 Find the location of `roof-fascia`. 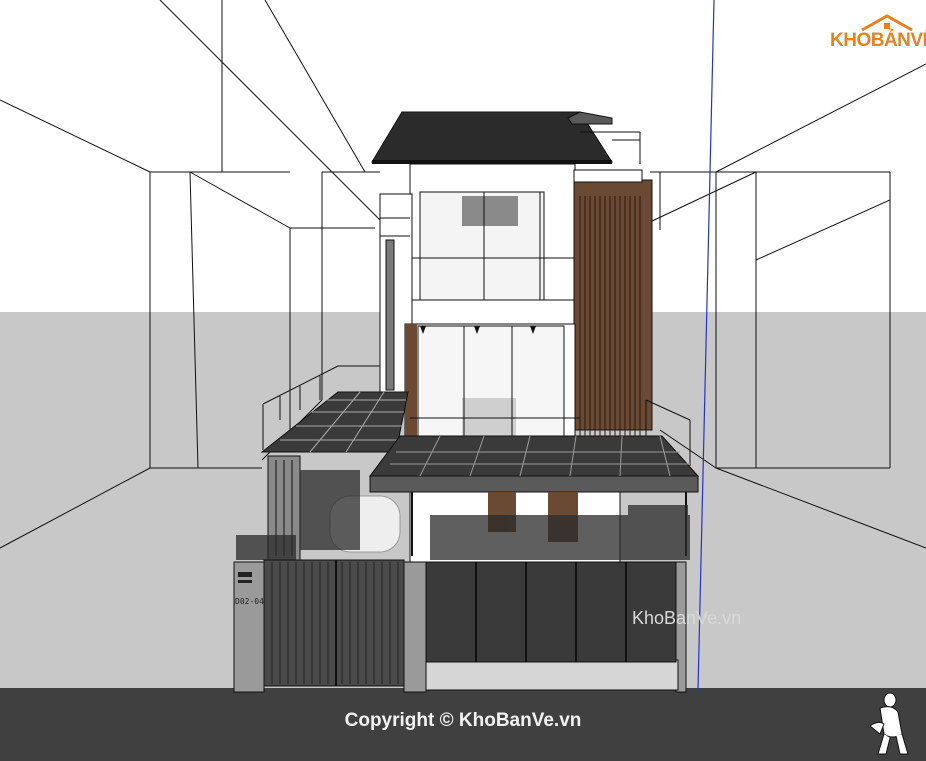

roof-fascia is located at coordinates (492, 162).